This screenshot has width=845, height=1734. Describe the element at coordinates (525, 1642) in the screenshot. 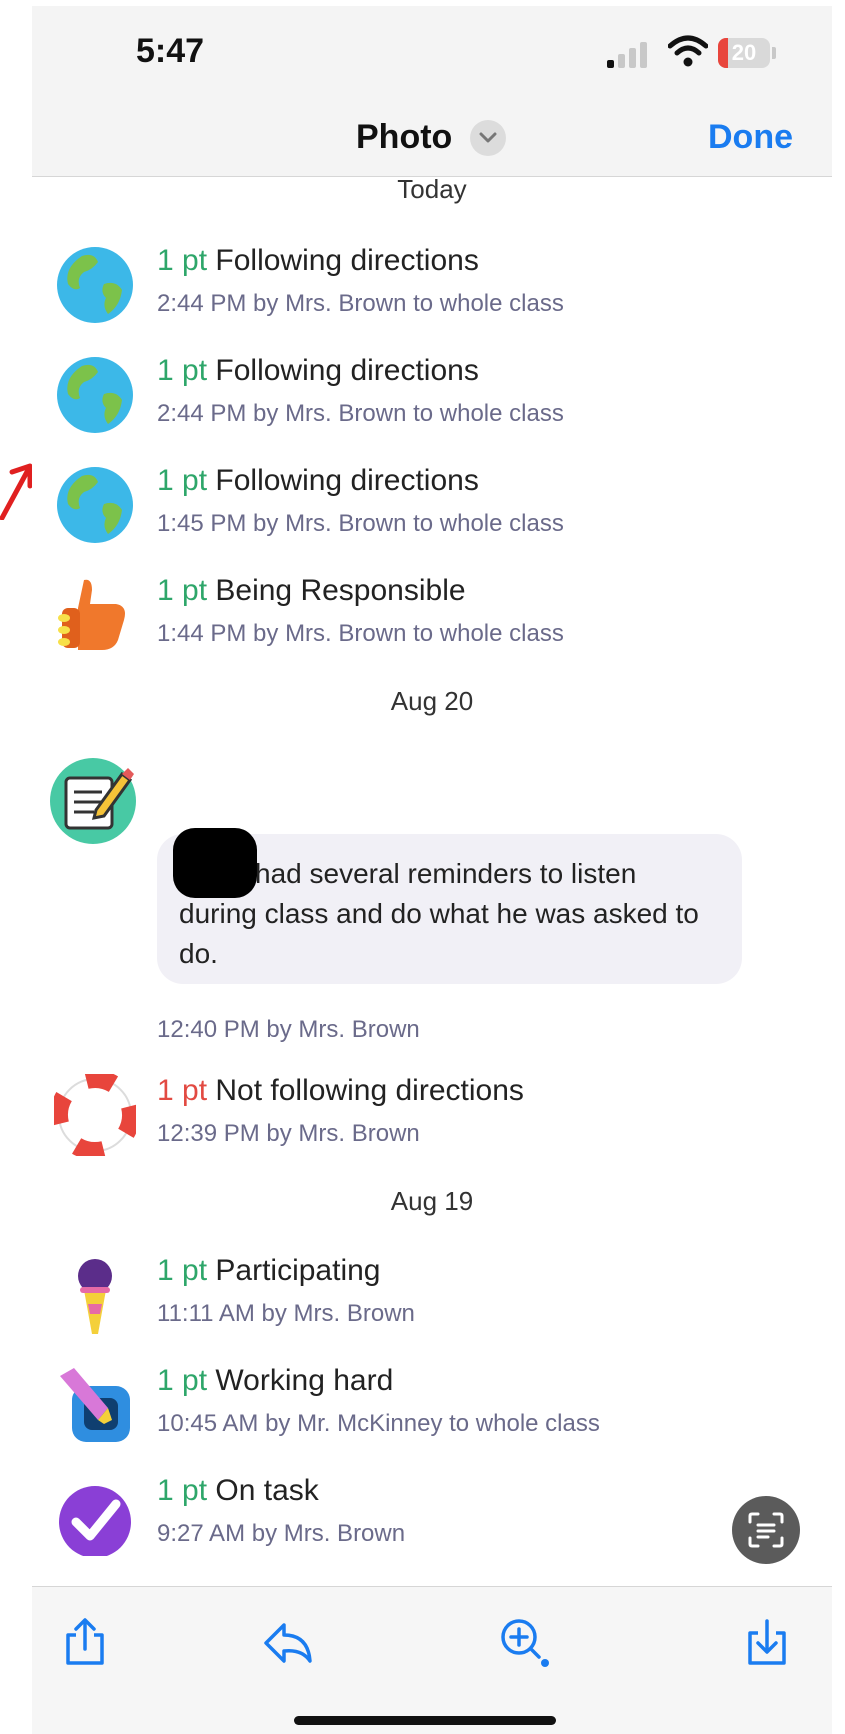

I see `zoom-in-icon` at that location.